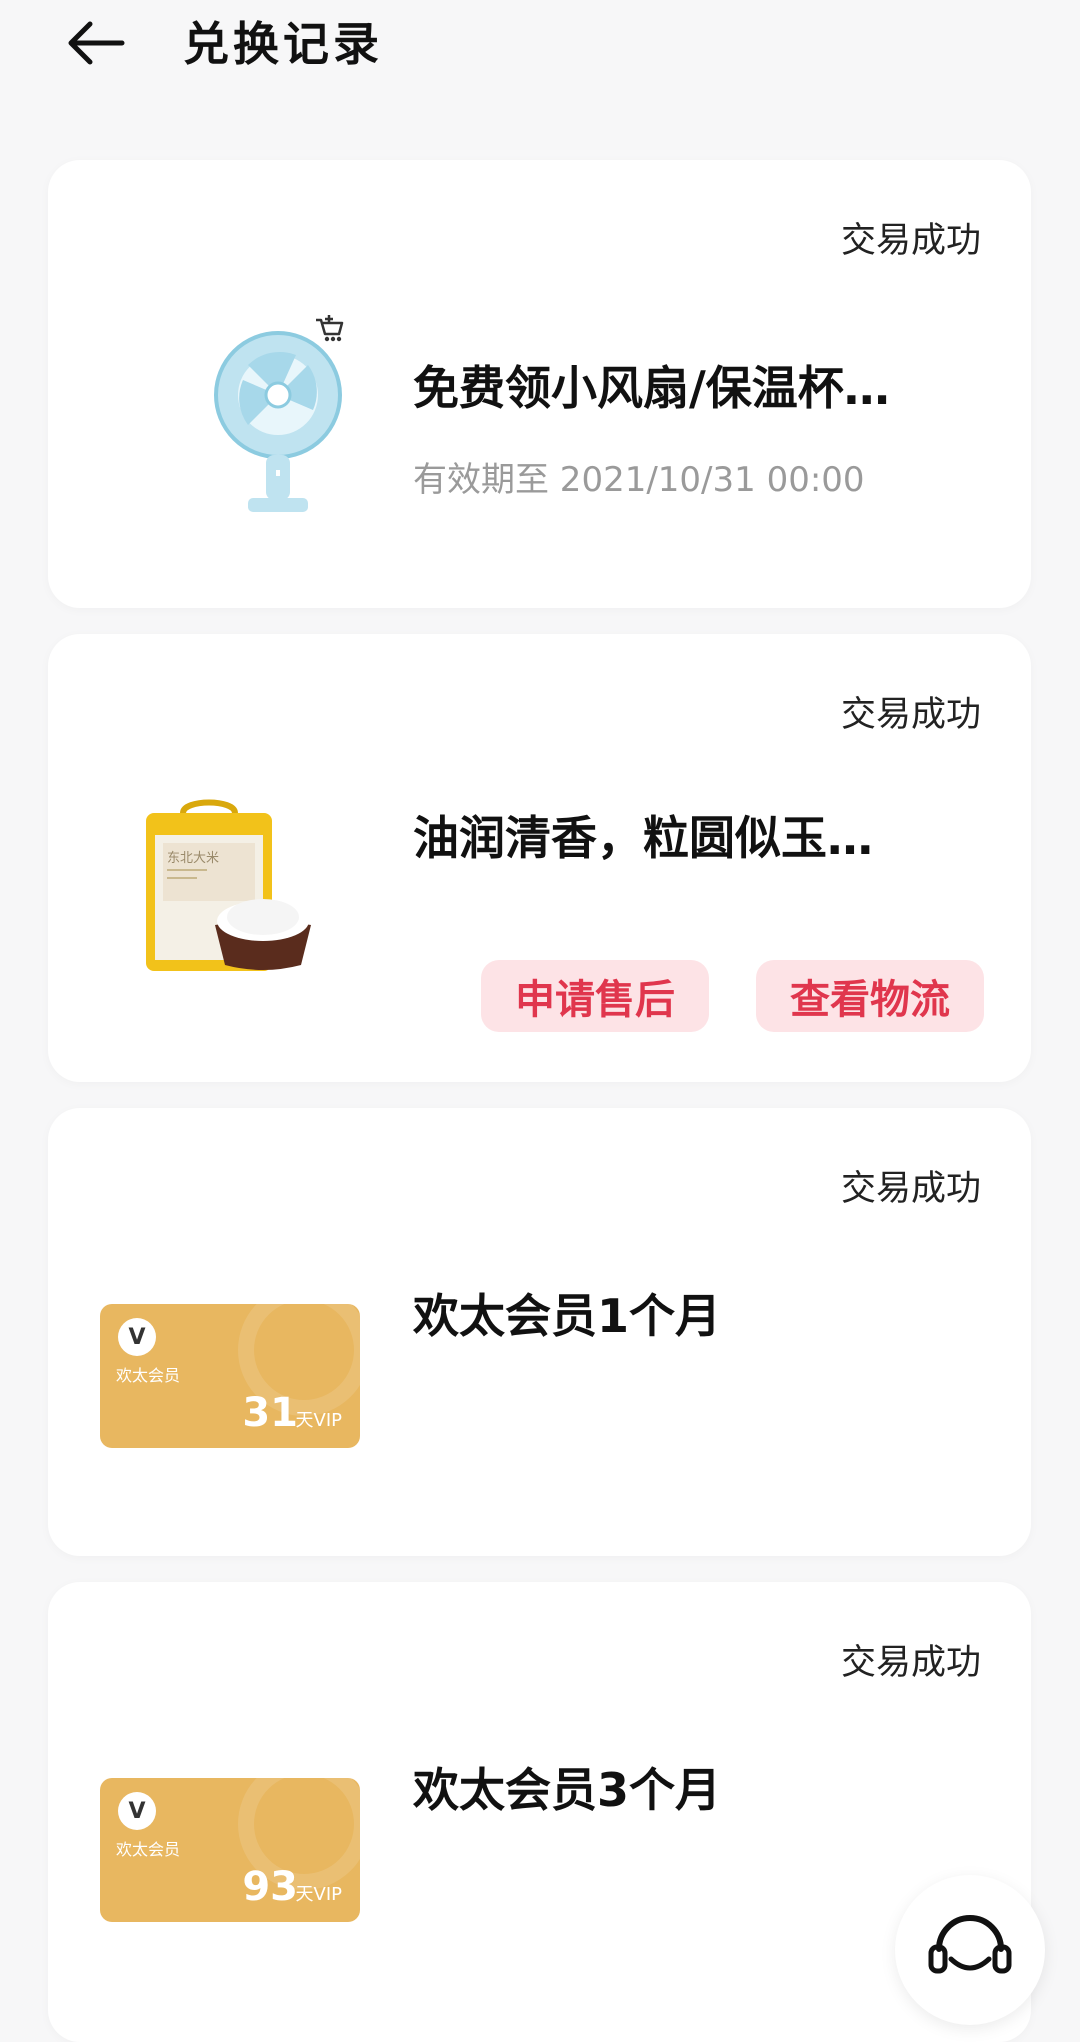  I want to click on product-image-fan, so click(278, 422).